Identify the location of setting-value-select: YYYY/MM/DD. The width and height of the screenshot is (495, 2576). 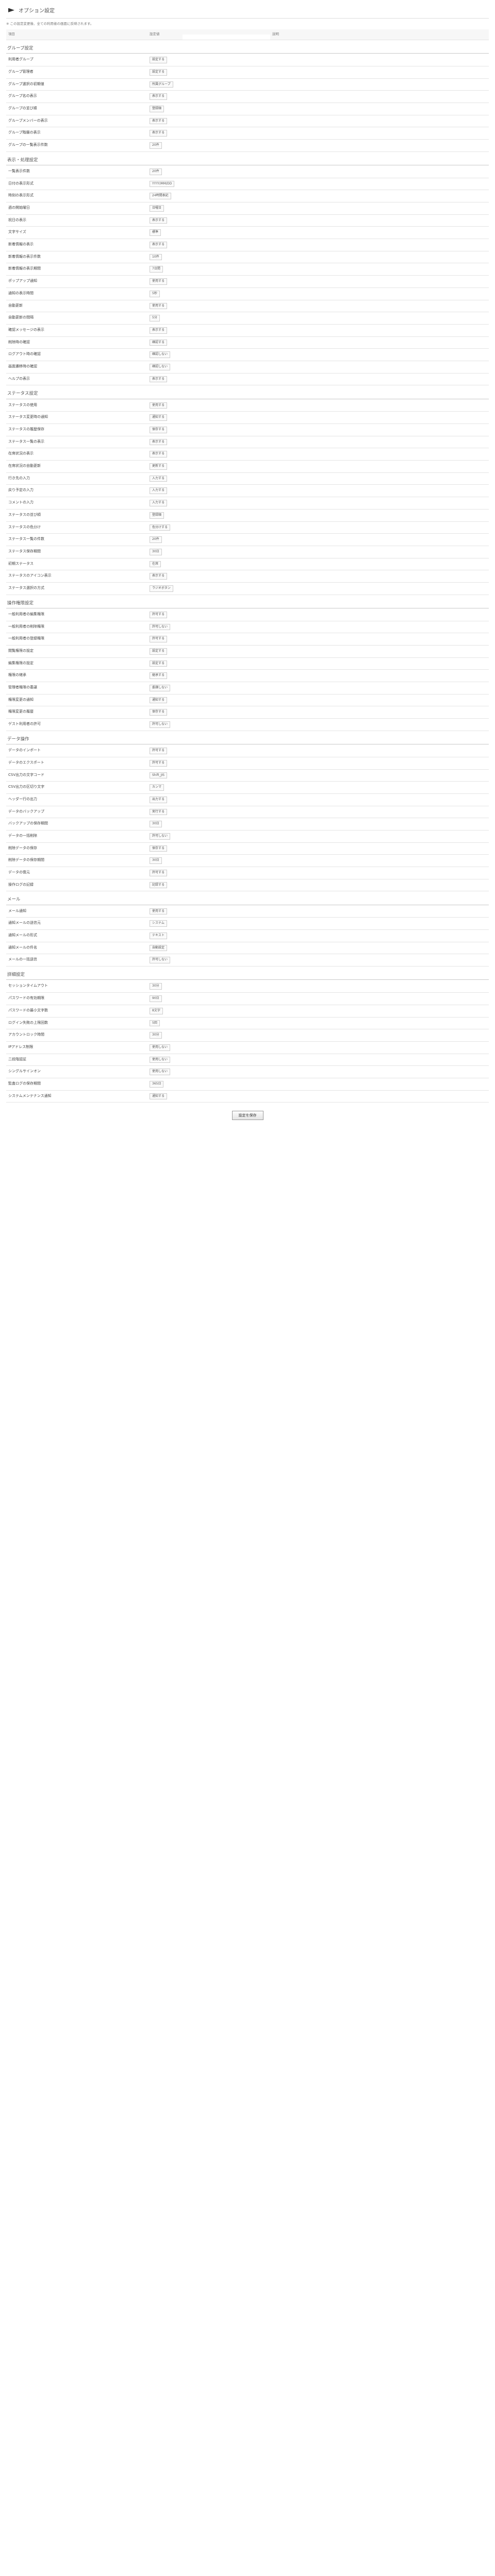
(163, 184).